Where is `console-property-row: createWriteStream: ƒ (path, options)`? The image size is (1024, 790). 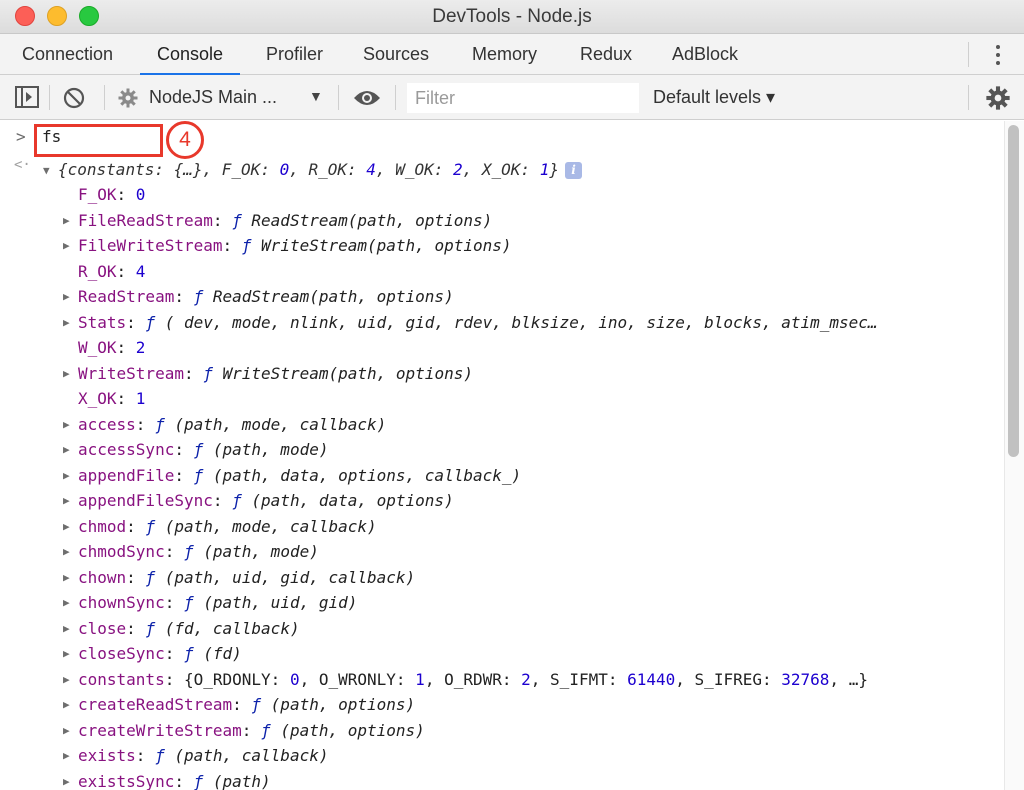
console-property-row: createWriteStream: ƒ (path, options) is located at coordinates (251, 730).